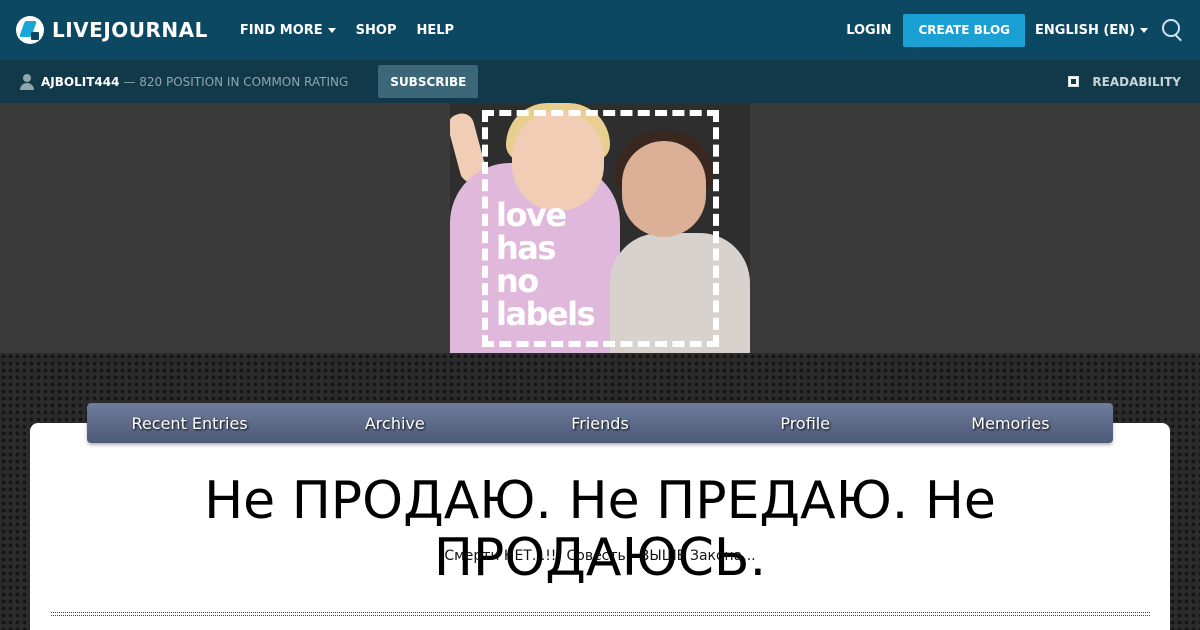  I want to click on banner-line: no, so click(517, 281).